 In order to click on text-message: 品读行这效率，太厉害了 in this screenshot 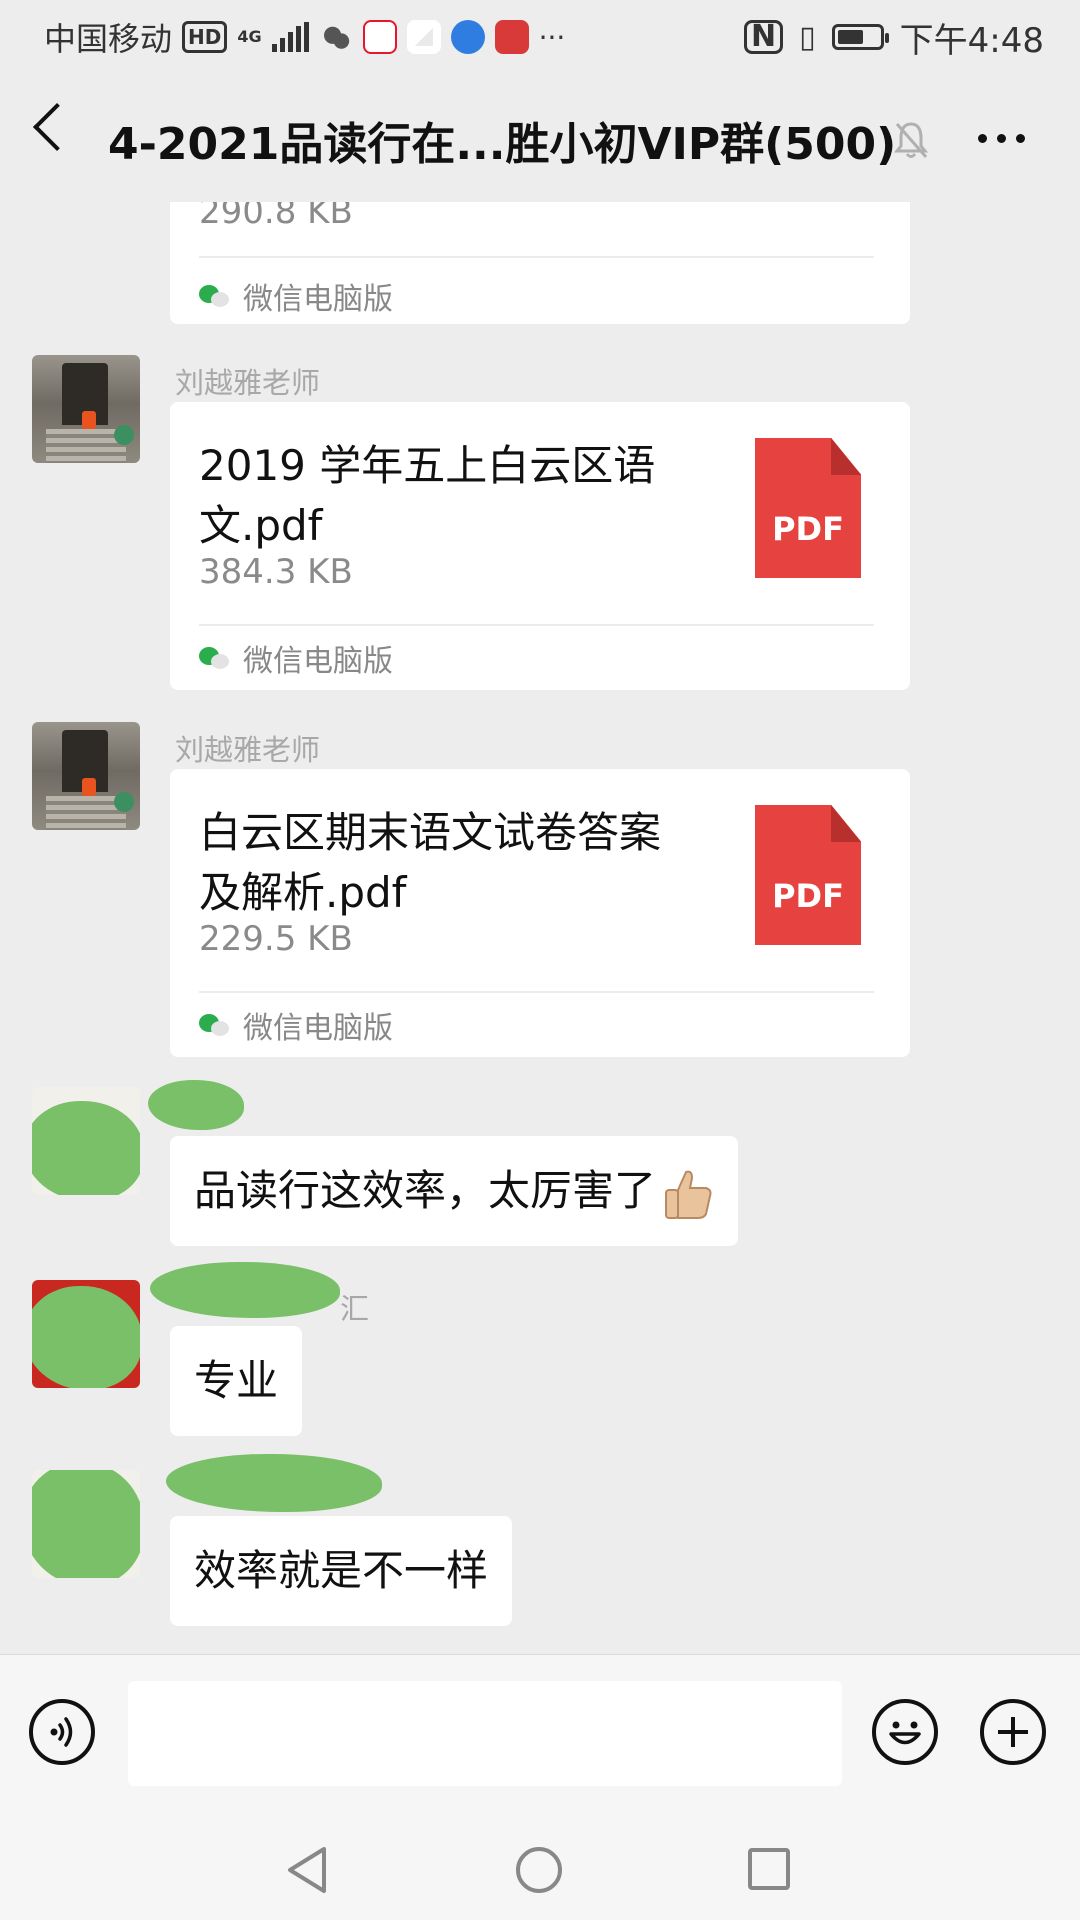, I will do `click(454, 1191)`.